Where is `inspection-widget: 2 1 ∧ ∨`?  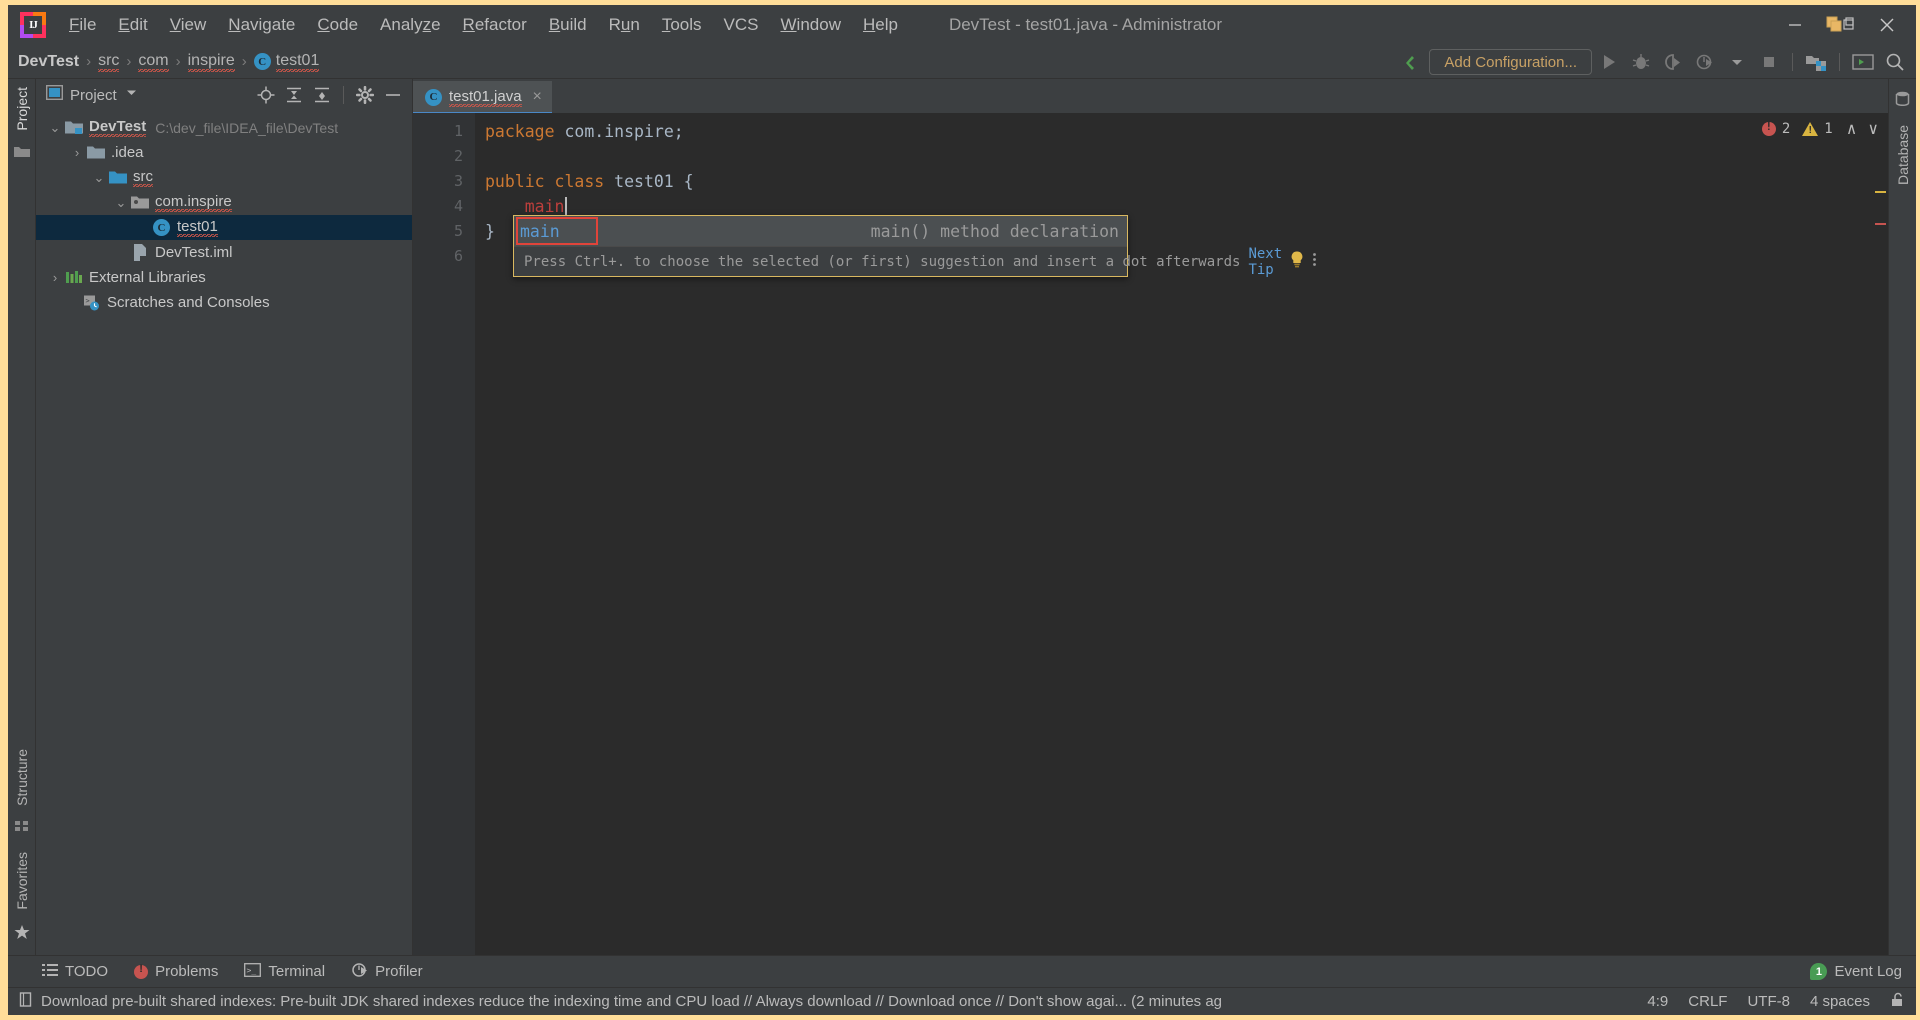 inspection-widget: 2 1 ∧ ∨ is located at coordinates (1819, 128).